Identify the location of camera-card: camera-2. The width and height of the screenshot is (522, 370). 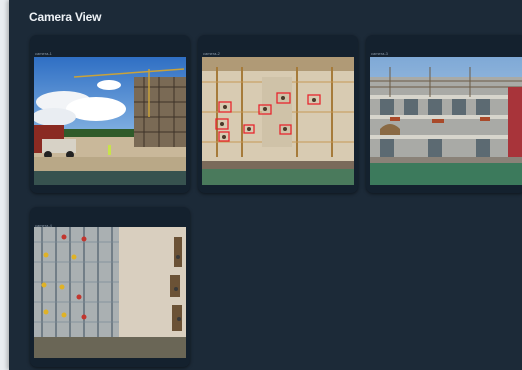
(278, 114).